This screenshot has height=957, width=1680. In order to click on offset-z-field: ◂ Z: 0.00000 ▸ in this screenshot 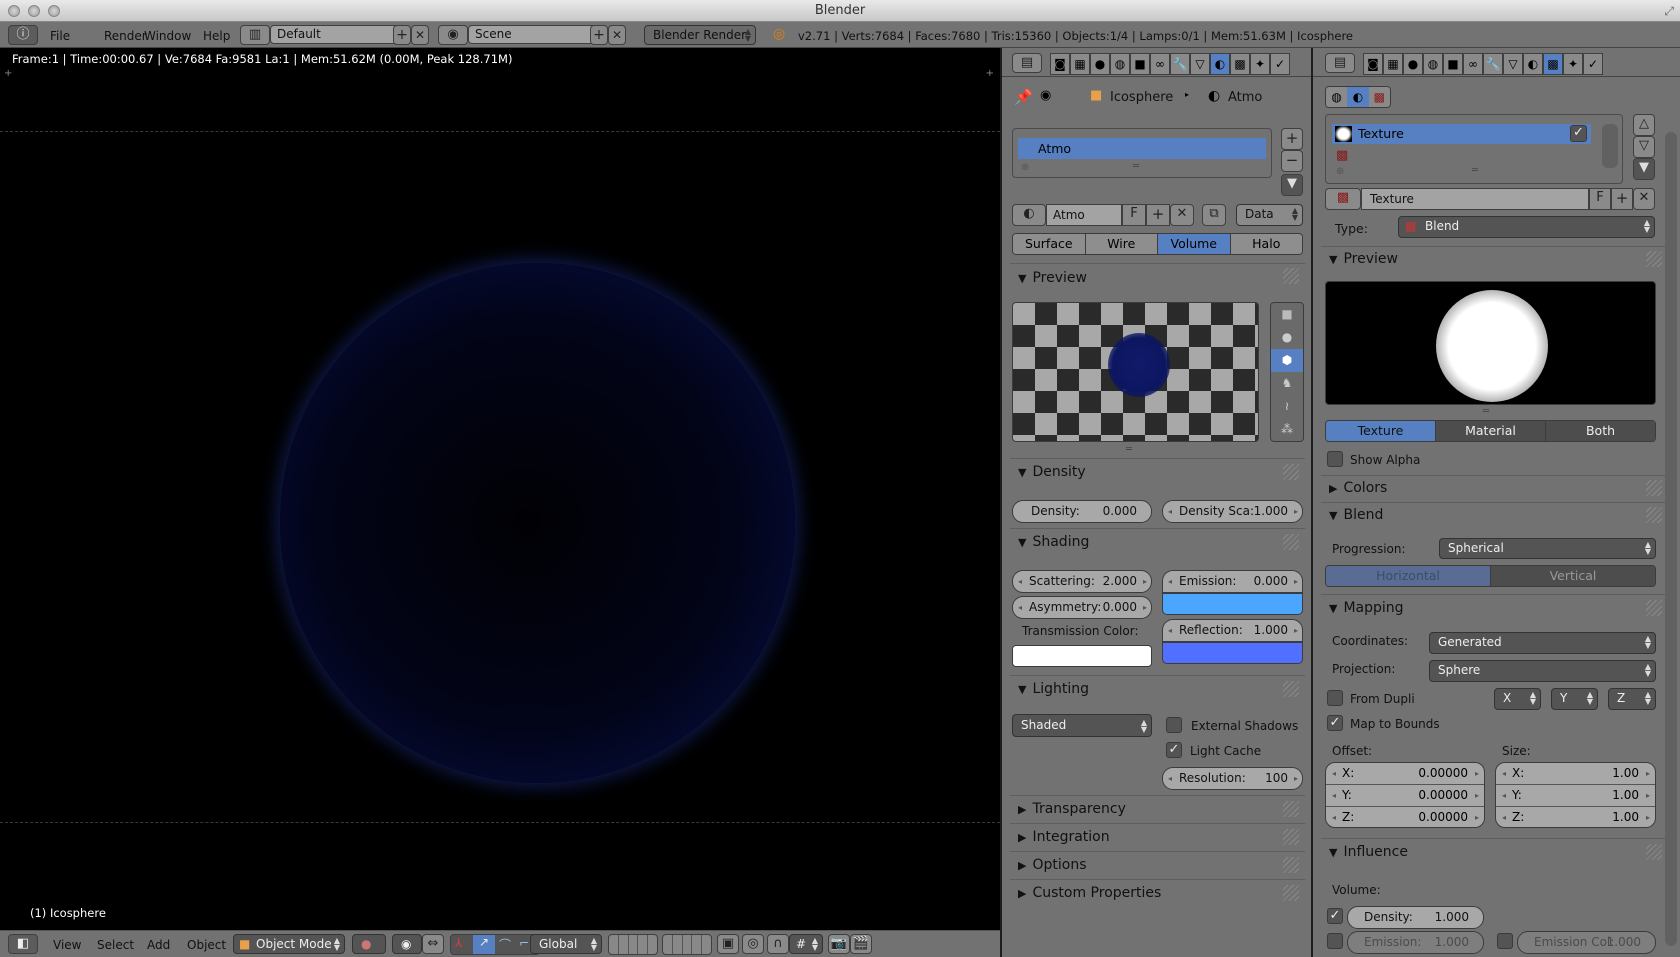, I will do `click(1405, 817)`.